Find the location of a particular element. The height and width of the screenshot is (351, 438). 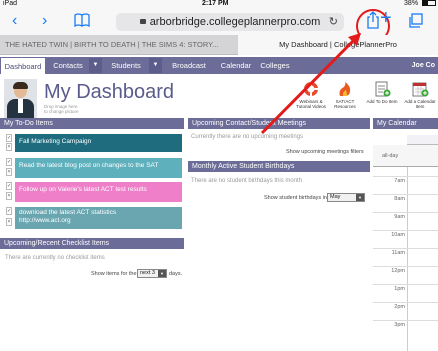

hour-label: 12pm is located at coordinates (398, 271).